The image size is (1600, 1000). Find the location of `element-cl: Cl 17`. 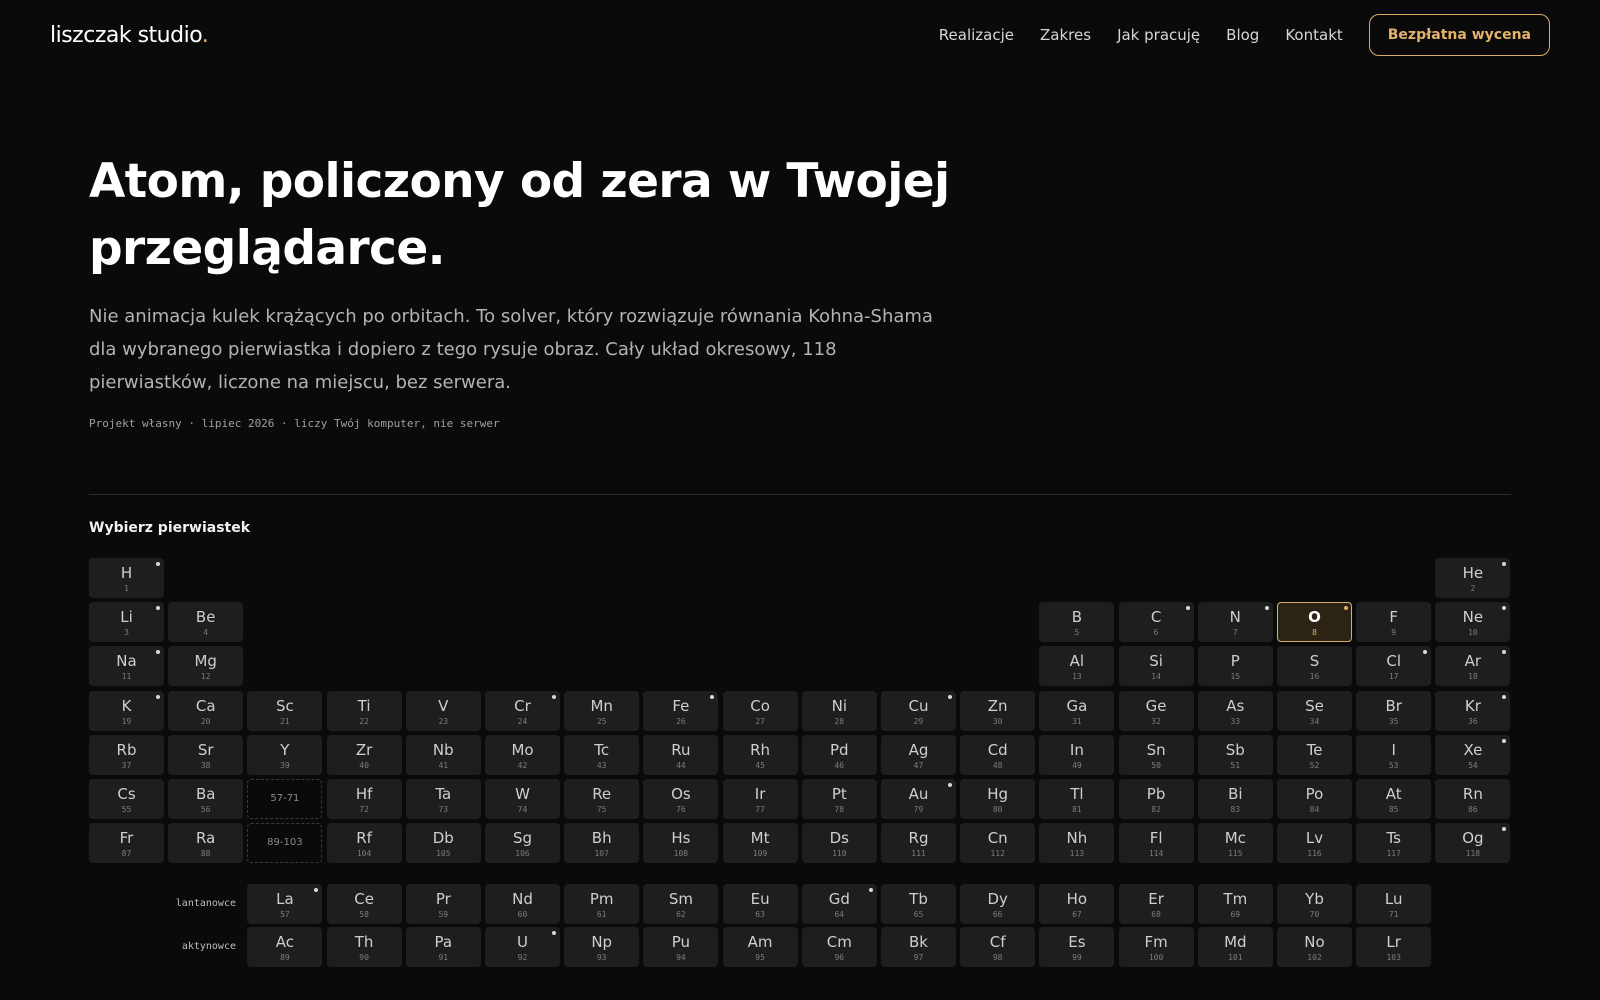

element-cl: Cl 17 is located at coordinates (1394, 666).